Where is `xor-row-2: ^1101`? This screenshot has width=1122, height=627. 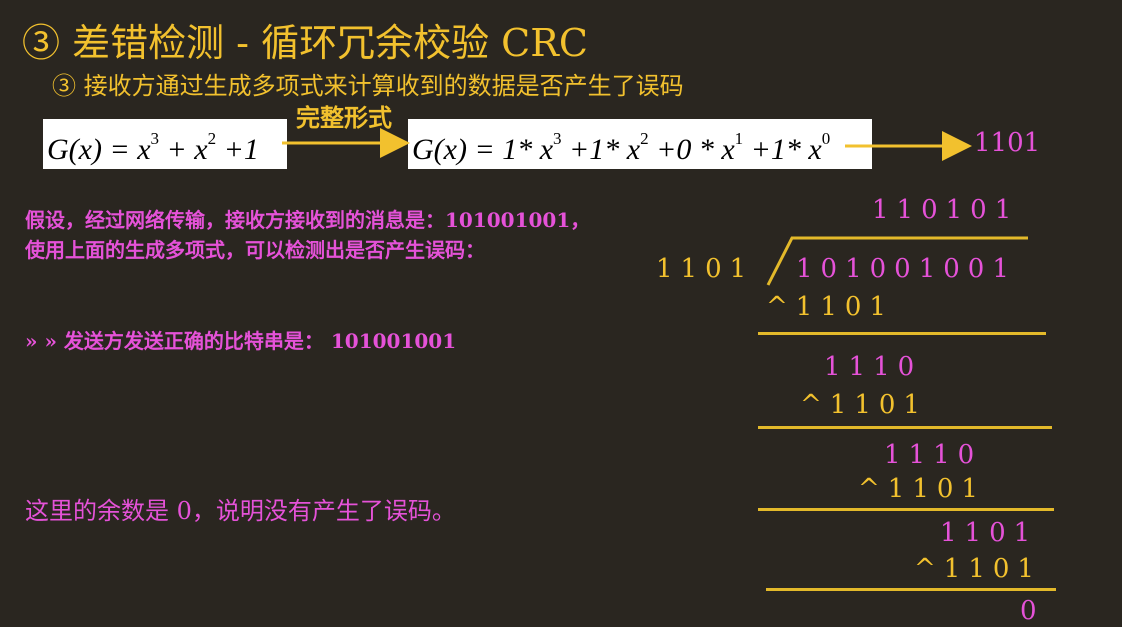
xor-row-2: ^1101 is located at coordinates (864, 405).